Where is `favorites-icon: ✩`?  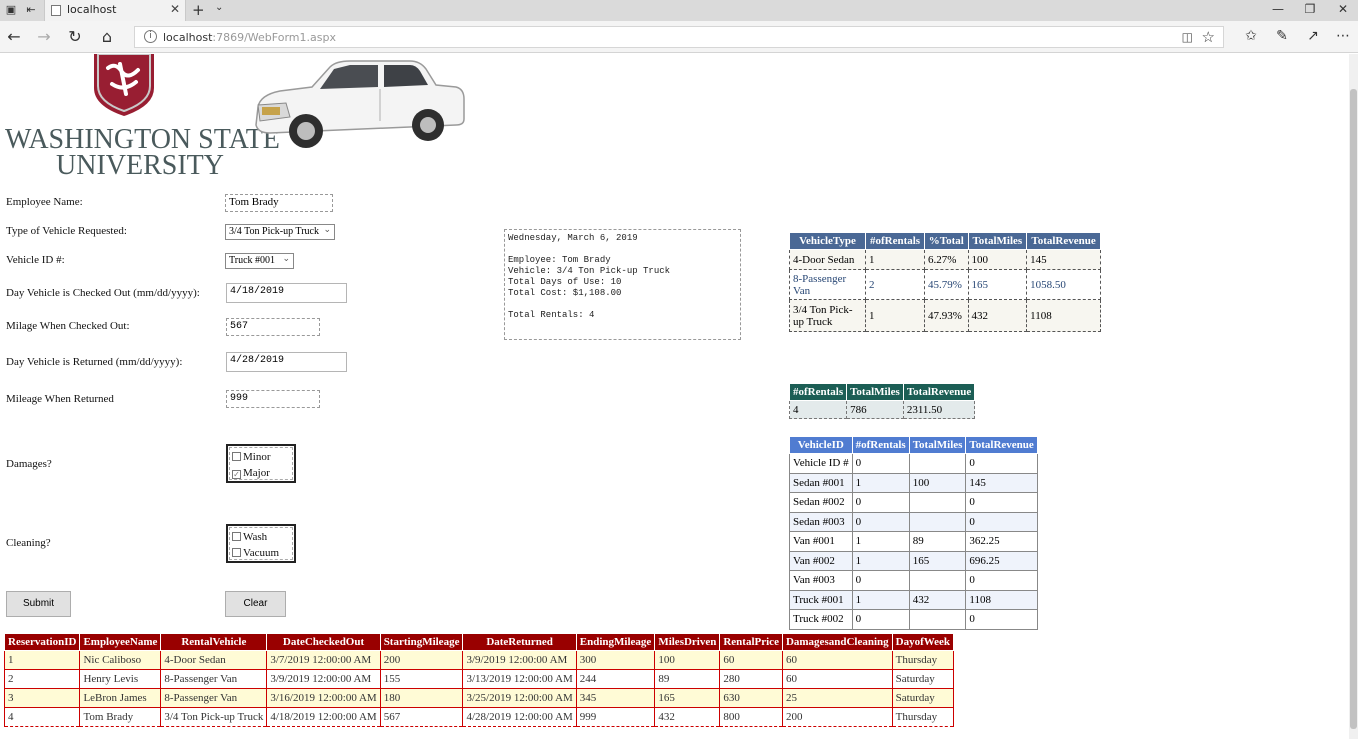
favorites-icon: ✩ is located at coordinates (1251, 36).